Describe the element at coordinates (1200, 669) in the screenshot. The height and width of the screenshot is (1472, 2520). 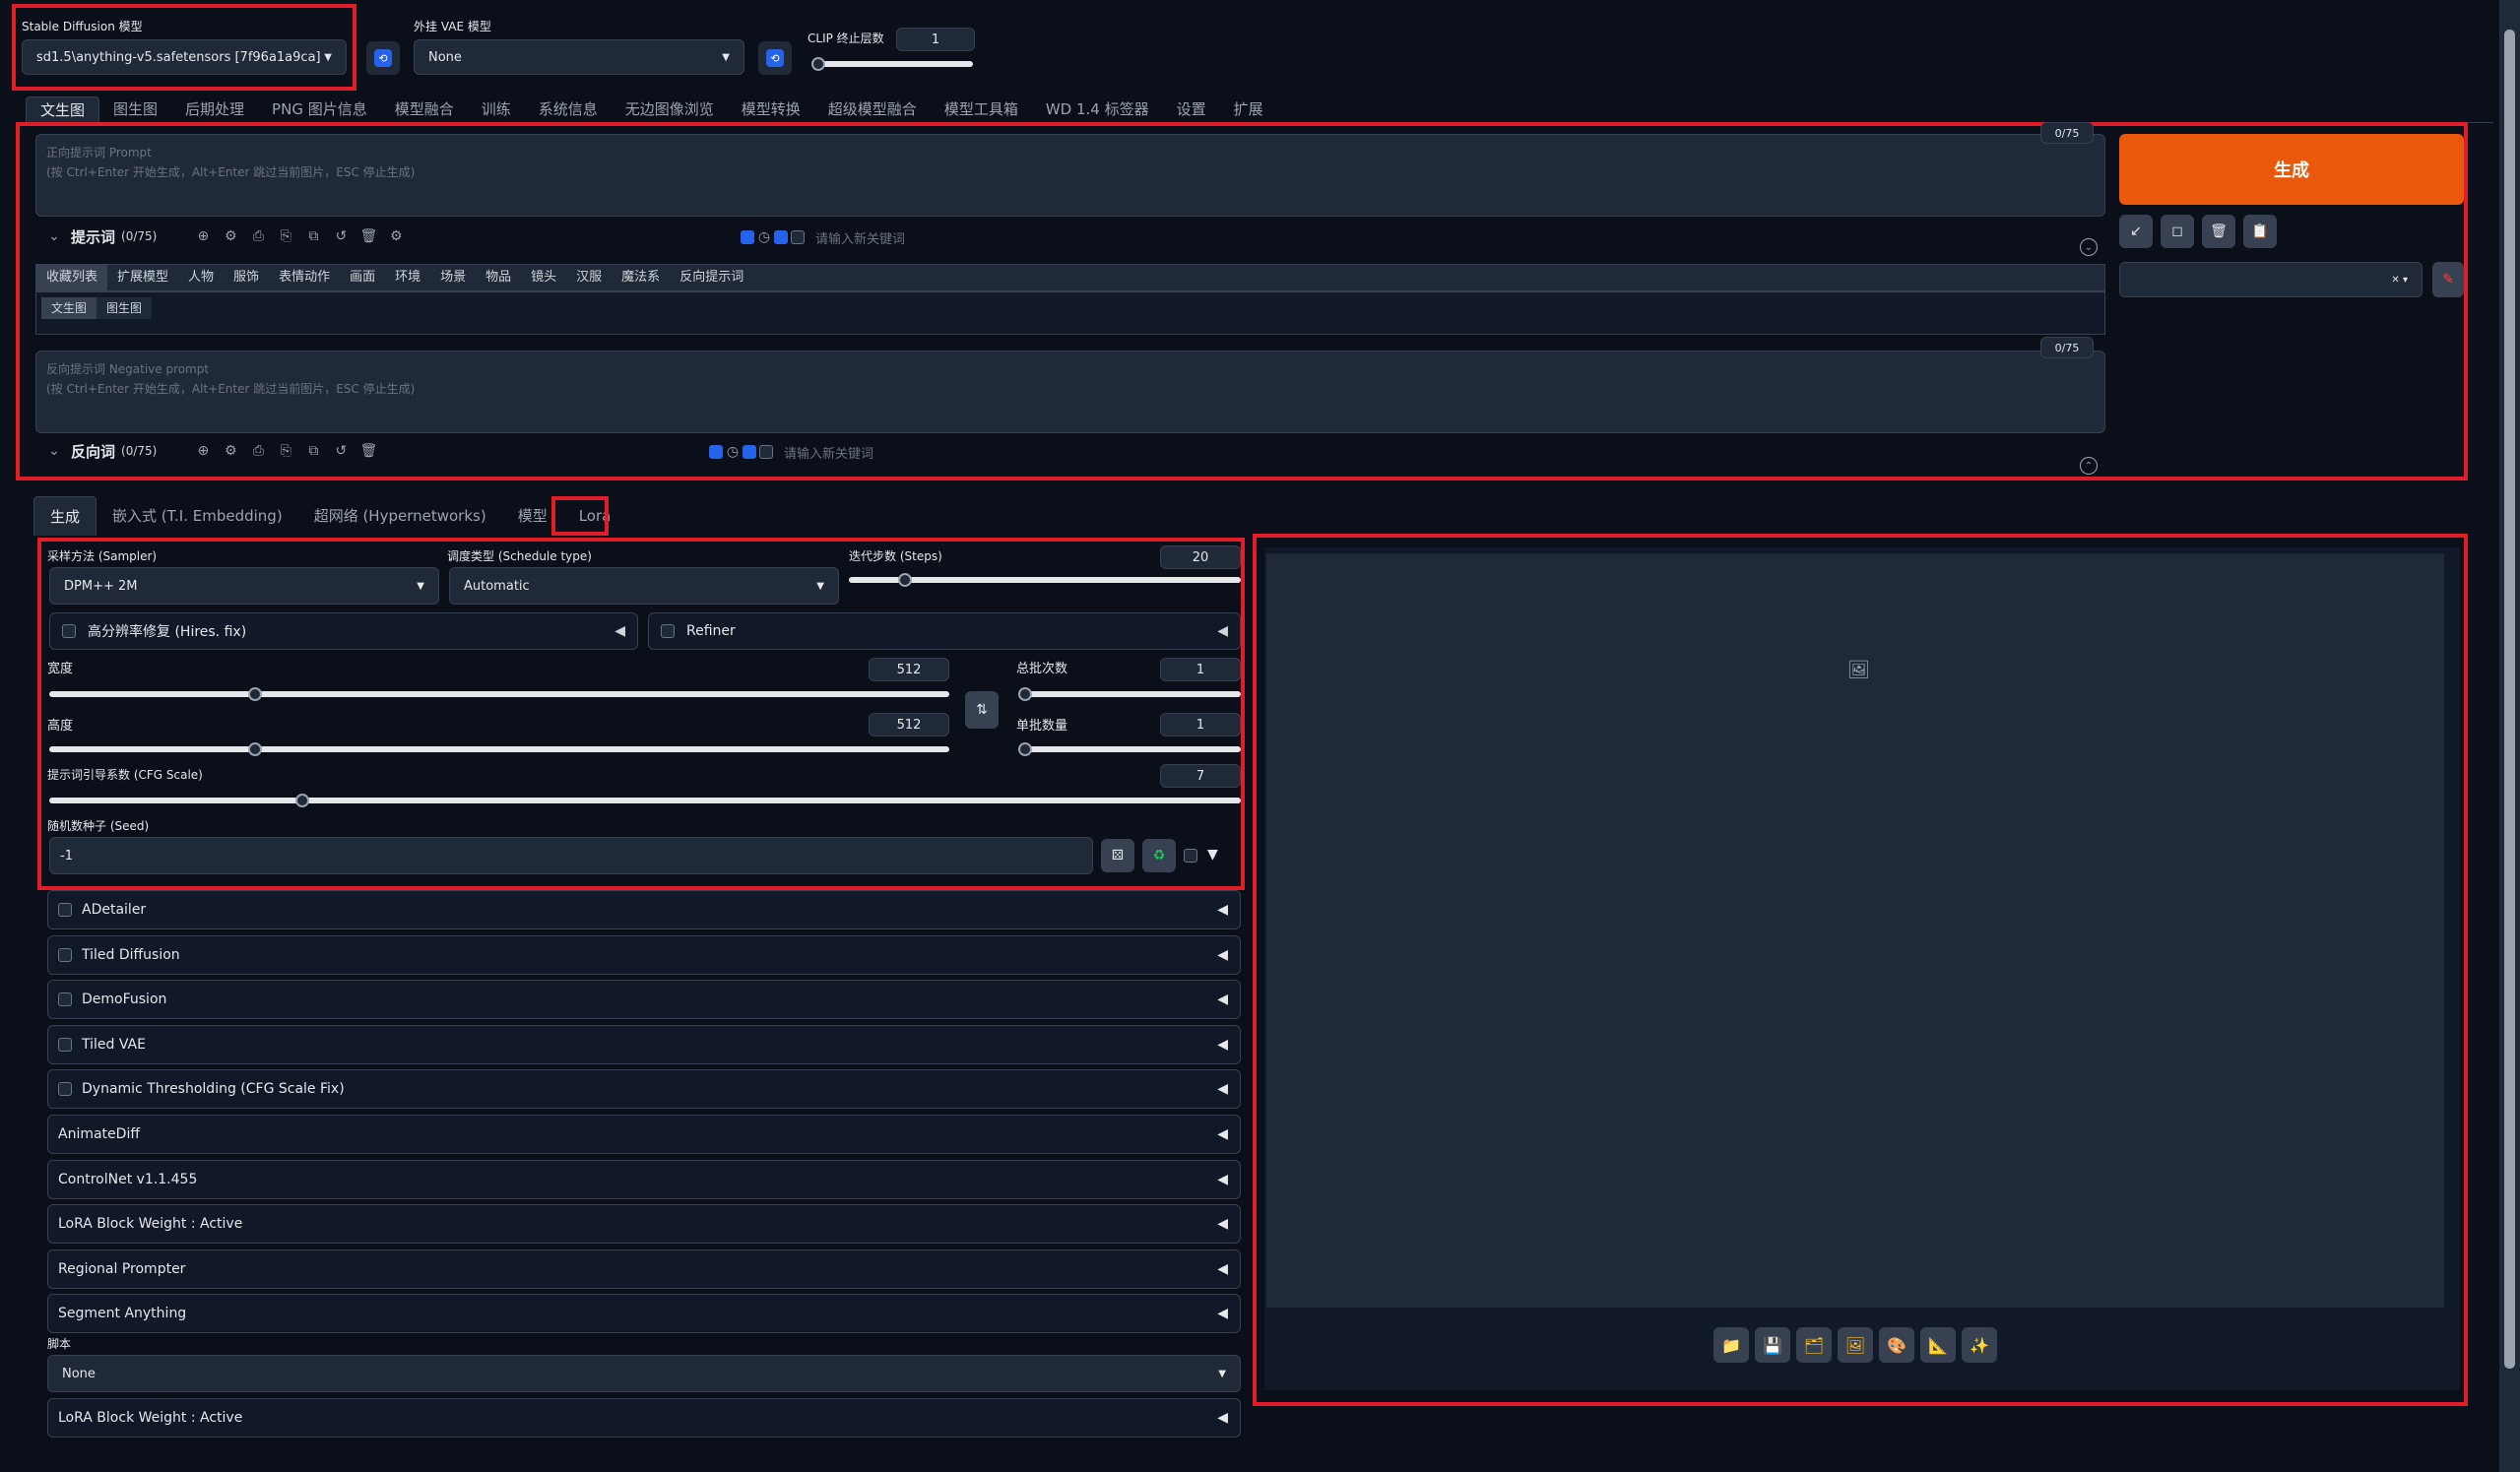
I see `batch-count-input: 1` at that location.